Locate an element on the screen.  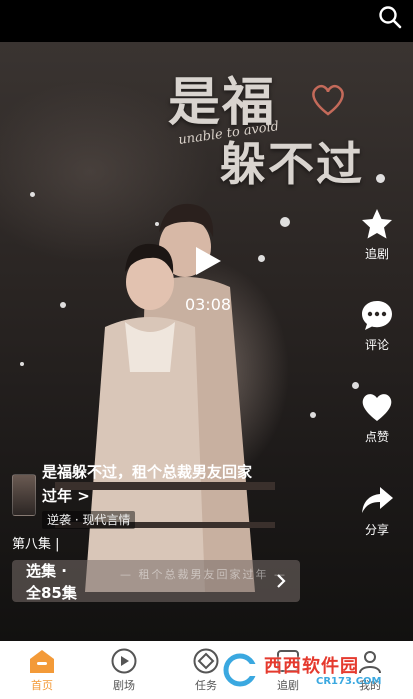
nav-home: 首页 is located at coordinates (42, 670).